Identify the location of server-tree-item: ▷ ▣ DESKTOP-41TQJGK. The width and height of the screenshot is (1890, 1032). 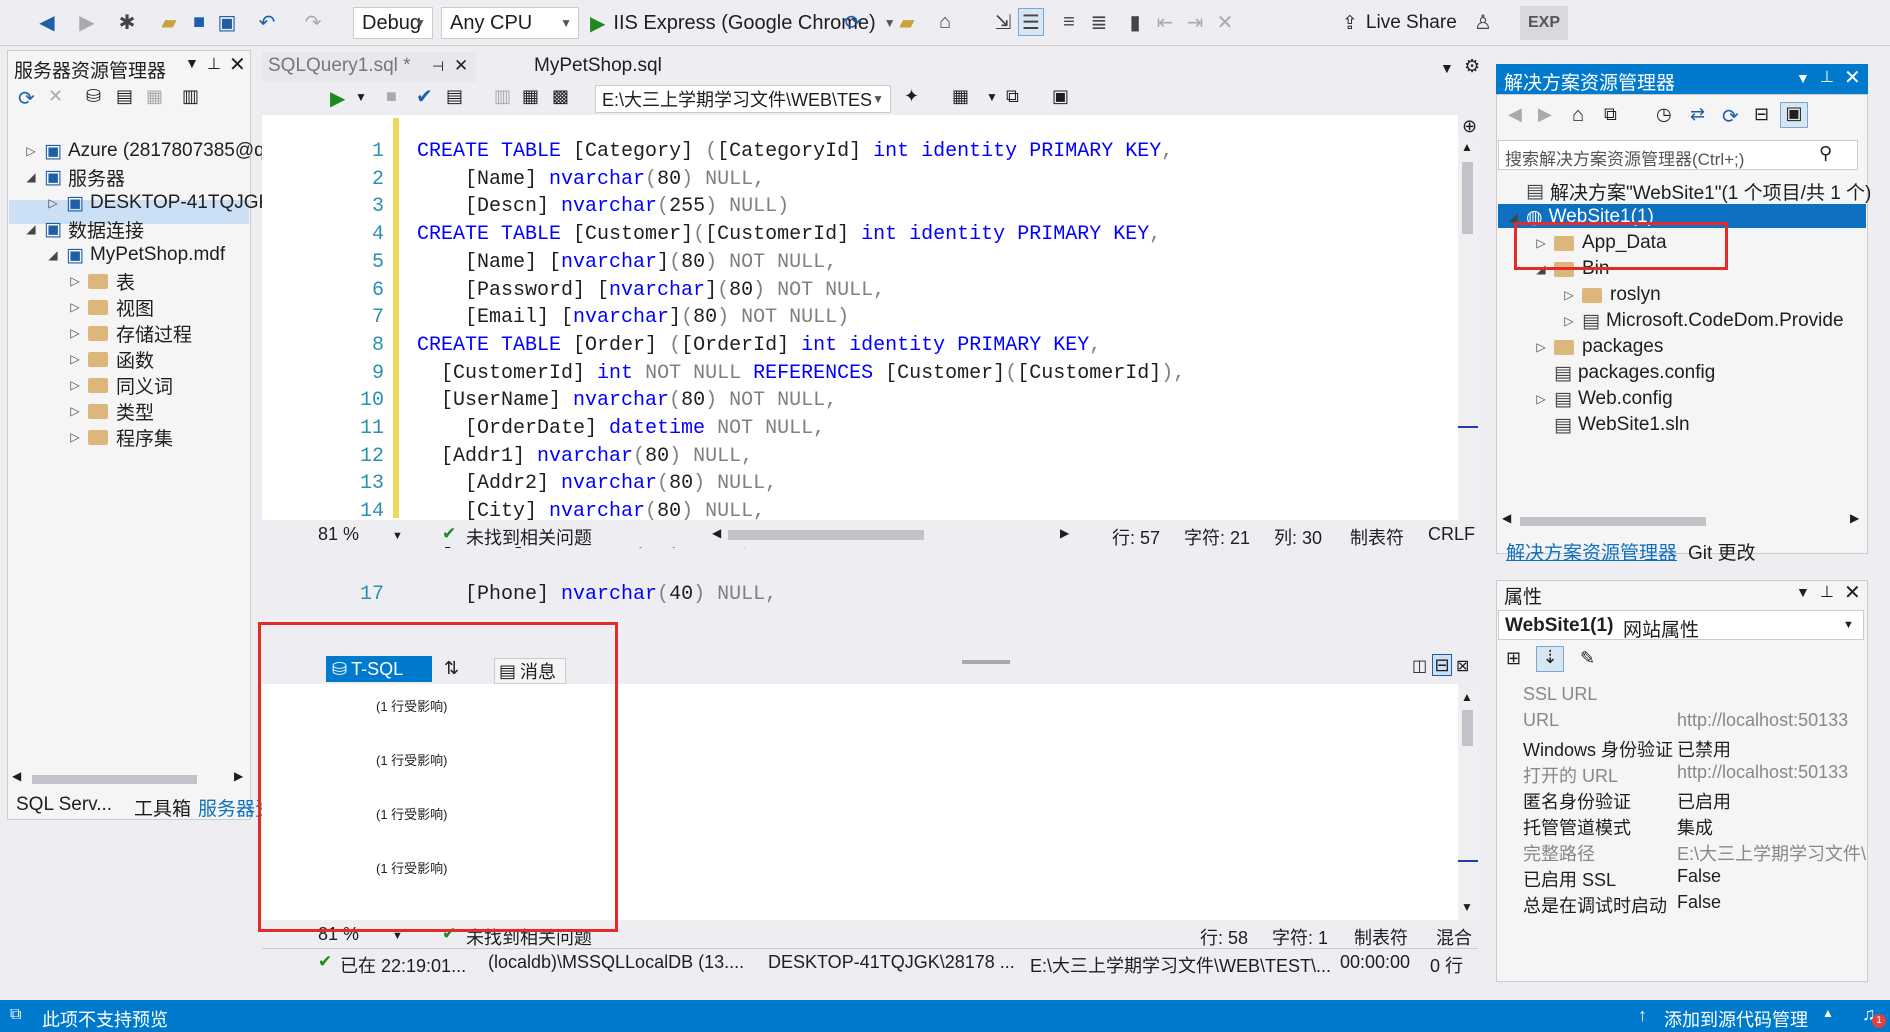
(157, 203).